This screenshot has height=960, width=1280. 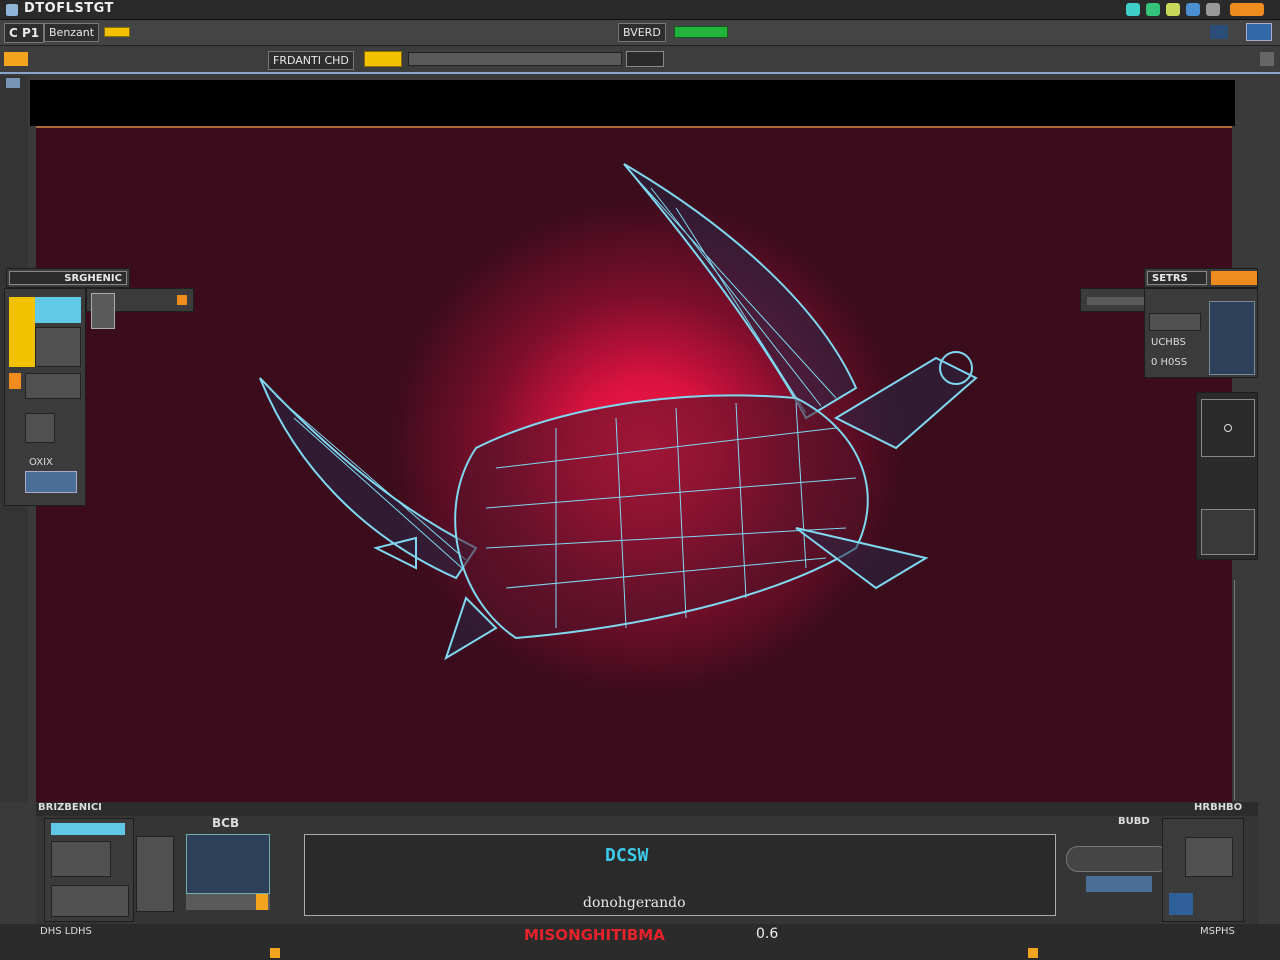 What do you see at coordinates (22, 332) in the screenshot?
I see `warning-icon` at bounding box center [22, 332].